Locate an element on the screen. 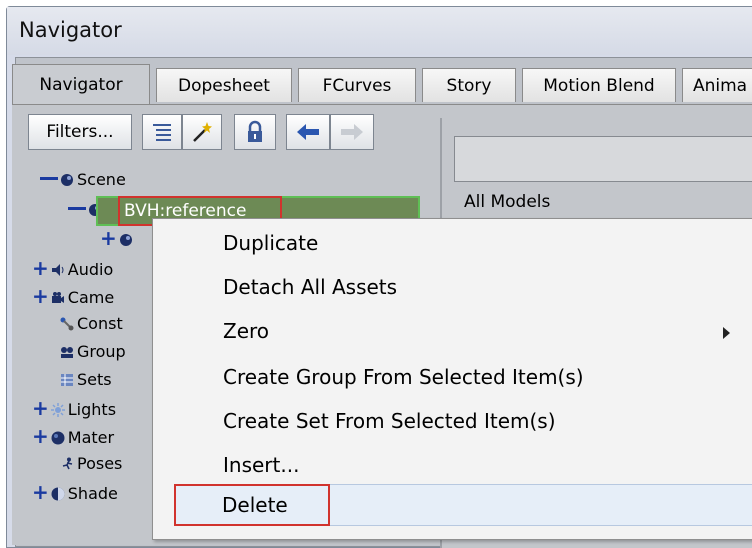 The height and width of the screenshot is (548, 752). tab-animation: Anima is located at coordinates (717, 85).